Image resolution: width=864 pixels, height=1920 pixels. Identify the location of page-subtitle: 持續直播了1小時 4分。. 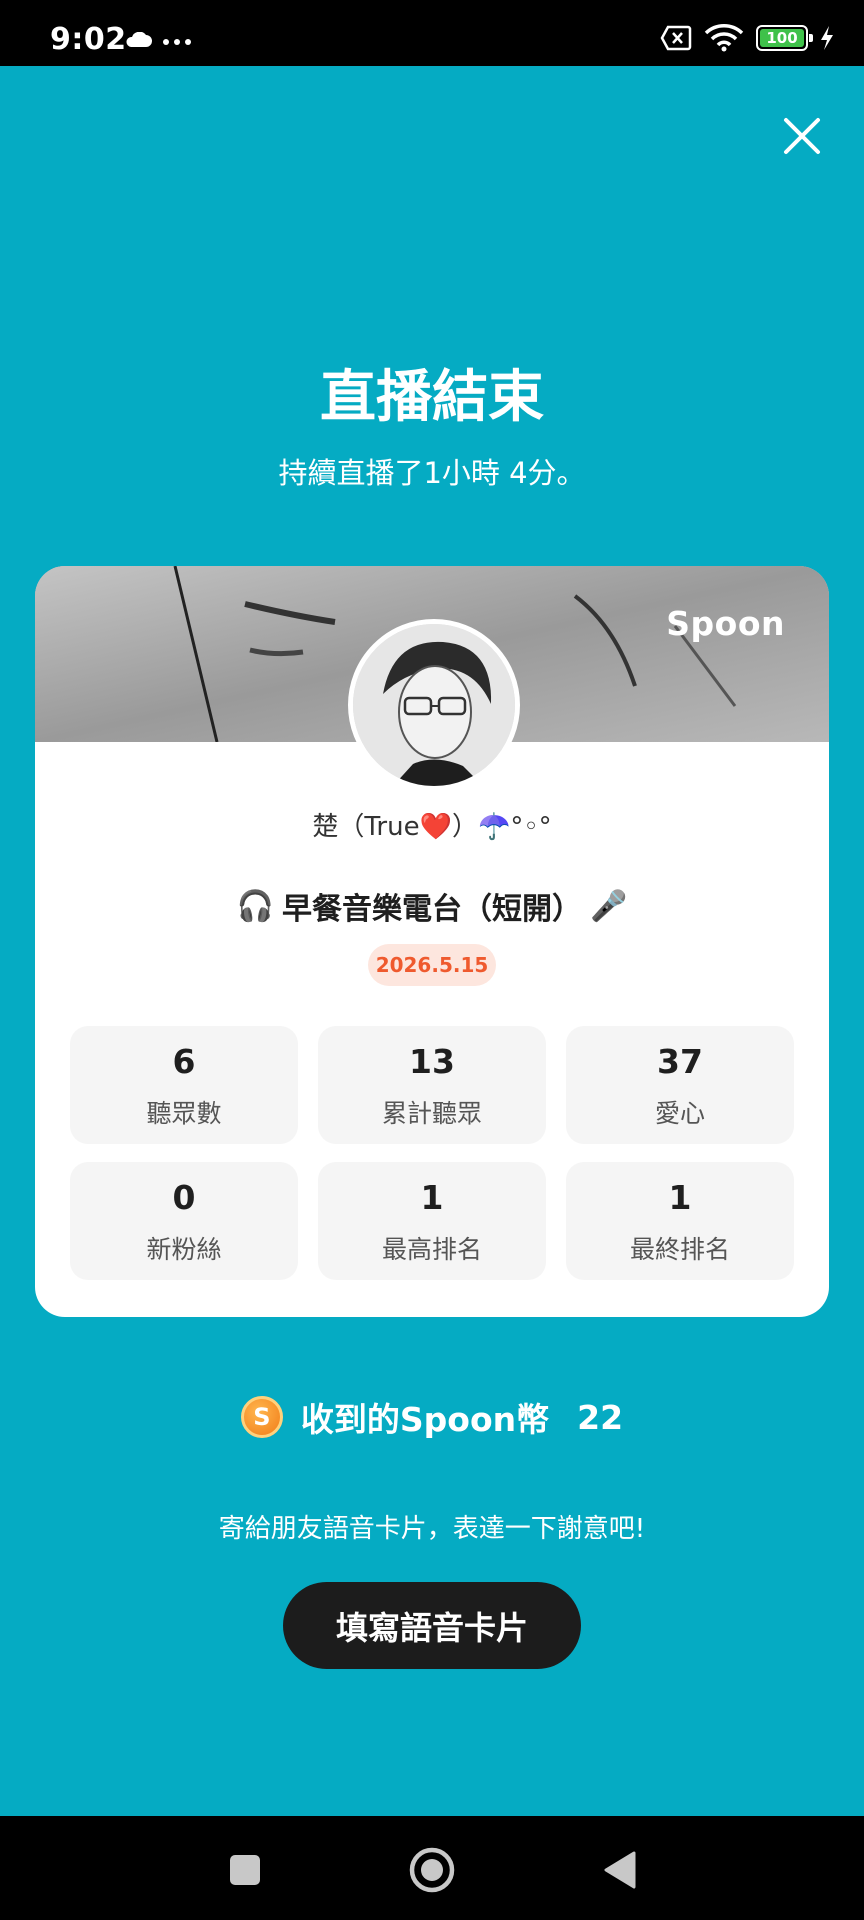
(432, 473).